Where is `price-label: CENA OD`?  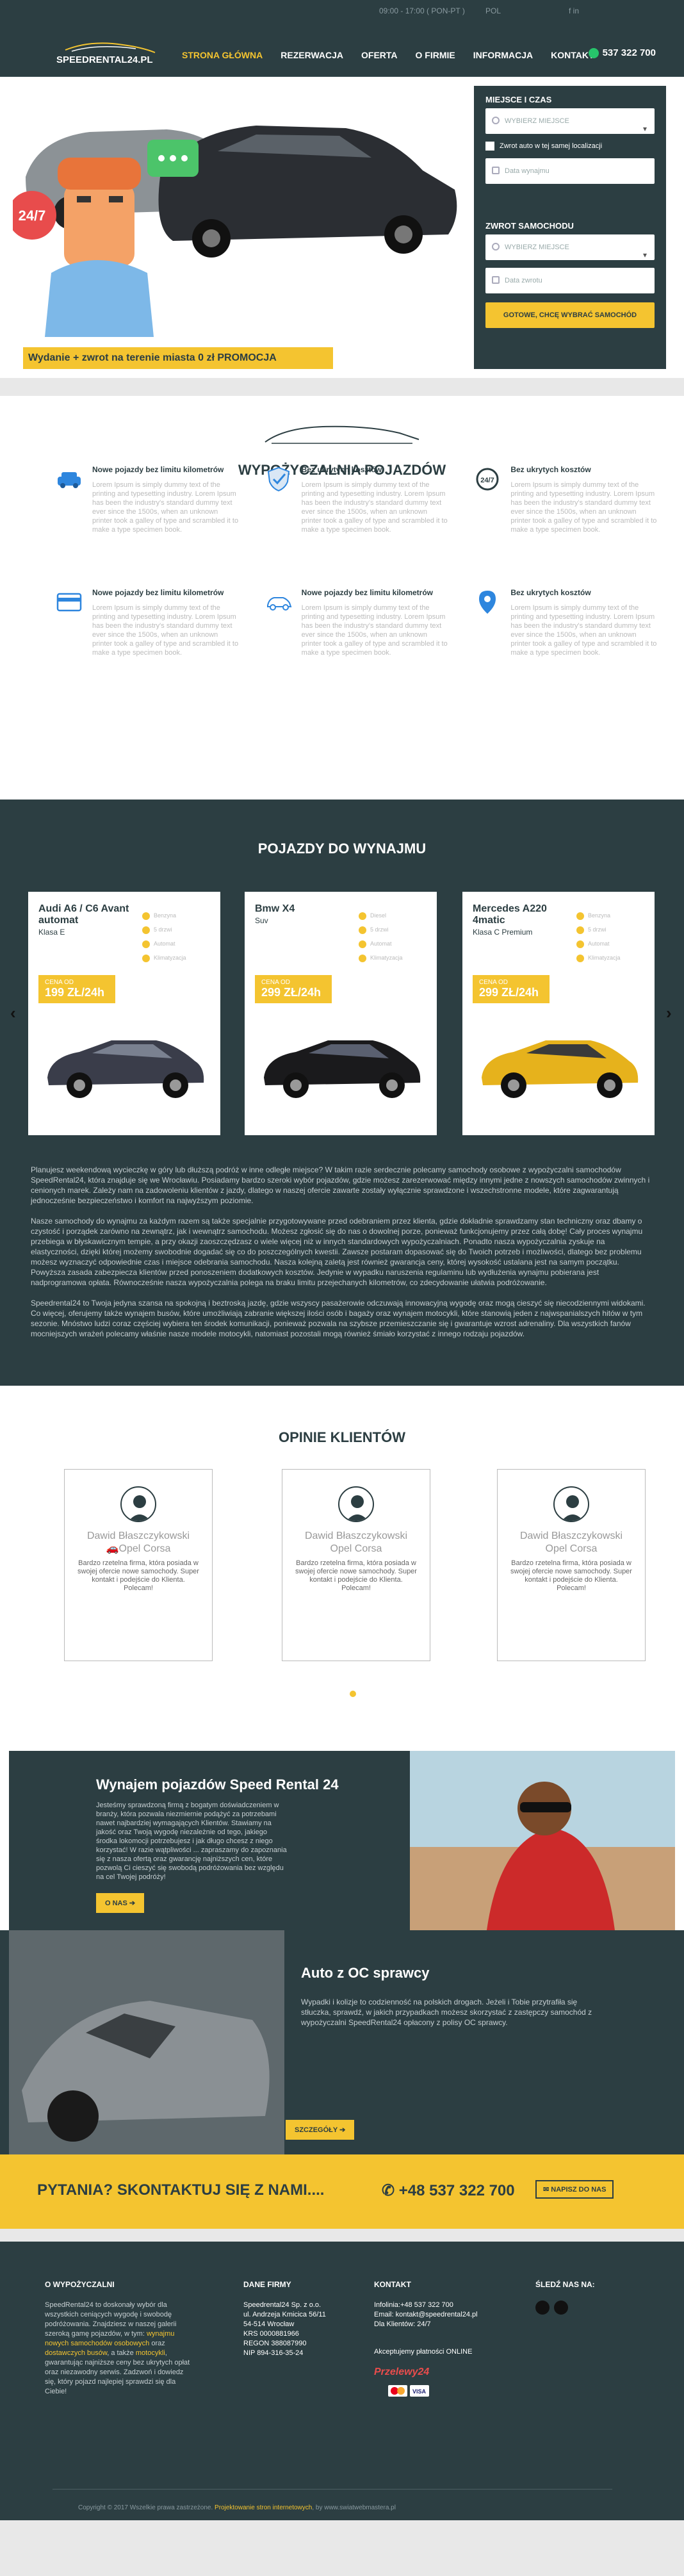
price-label: CENA OD is located at coordinates (494, 982).